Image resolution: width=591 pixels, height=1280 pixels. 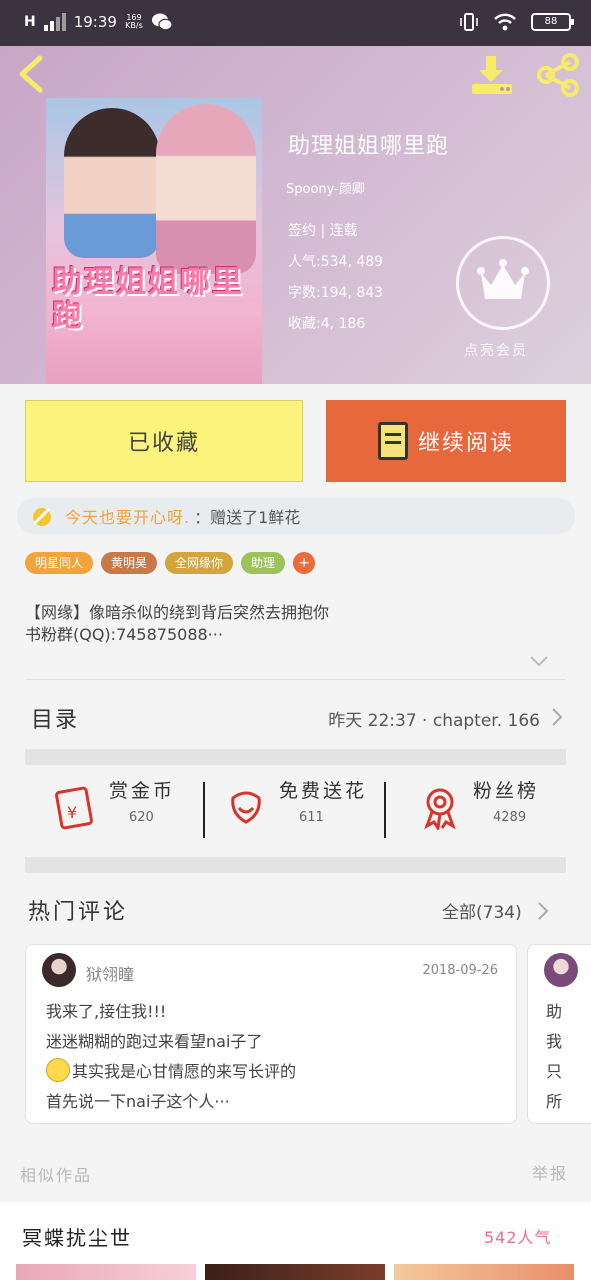 I want to click on continue-reading-label: 继续阅读, so click(x=465, y=443).